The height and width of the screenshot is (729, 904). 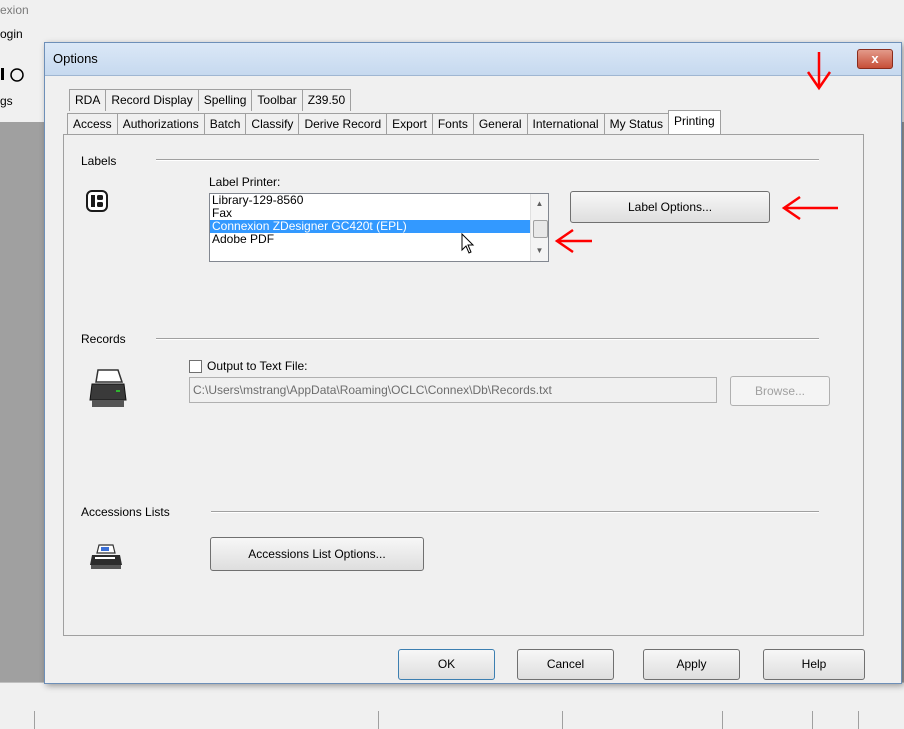 What do you see at coordinates (696, 153) in the screenshot?
I see `annotation-overlay` at bounding box center [696, 153].